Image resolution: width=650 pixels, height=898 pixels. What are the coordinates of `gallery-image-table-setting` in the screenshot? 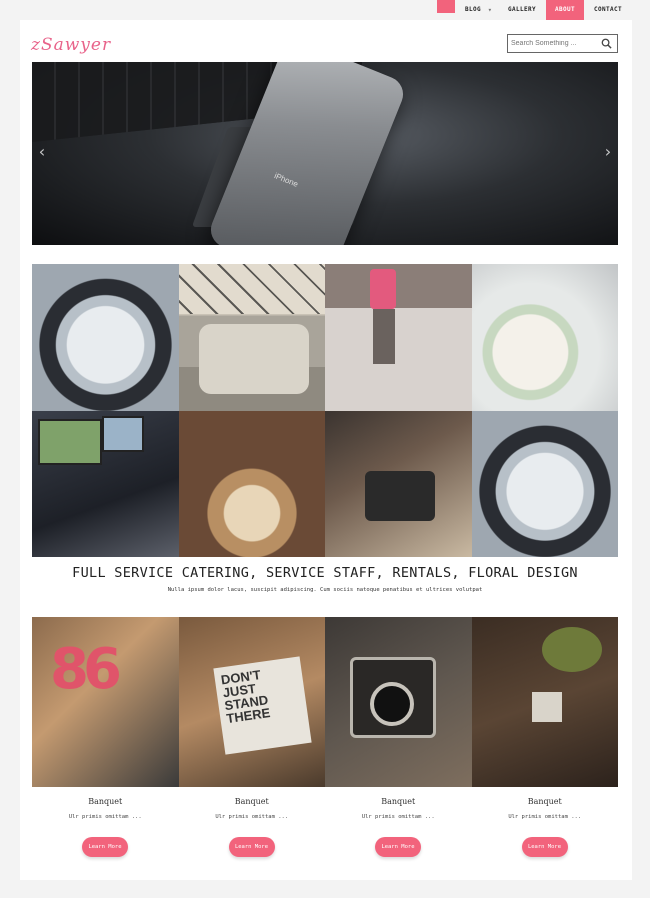 It's located at (251, 483).